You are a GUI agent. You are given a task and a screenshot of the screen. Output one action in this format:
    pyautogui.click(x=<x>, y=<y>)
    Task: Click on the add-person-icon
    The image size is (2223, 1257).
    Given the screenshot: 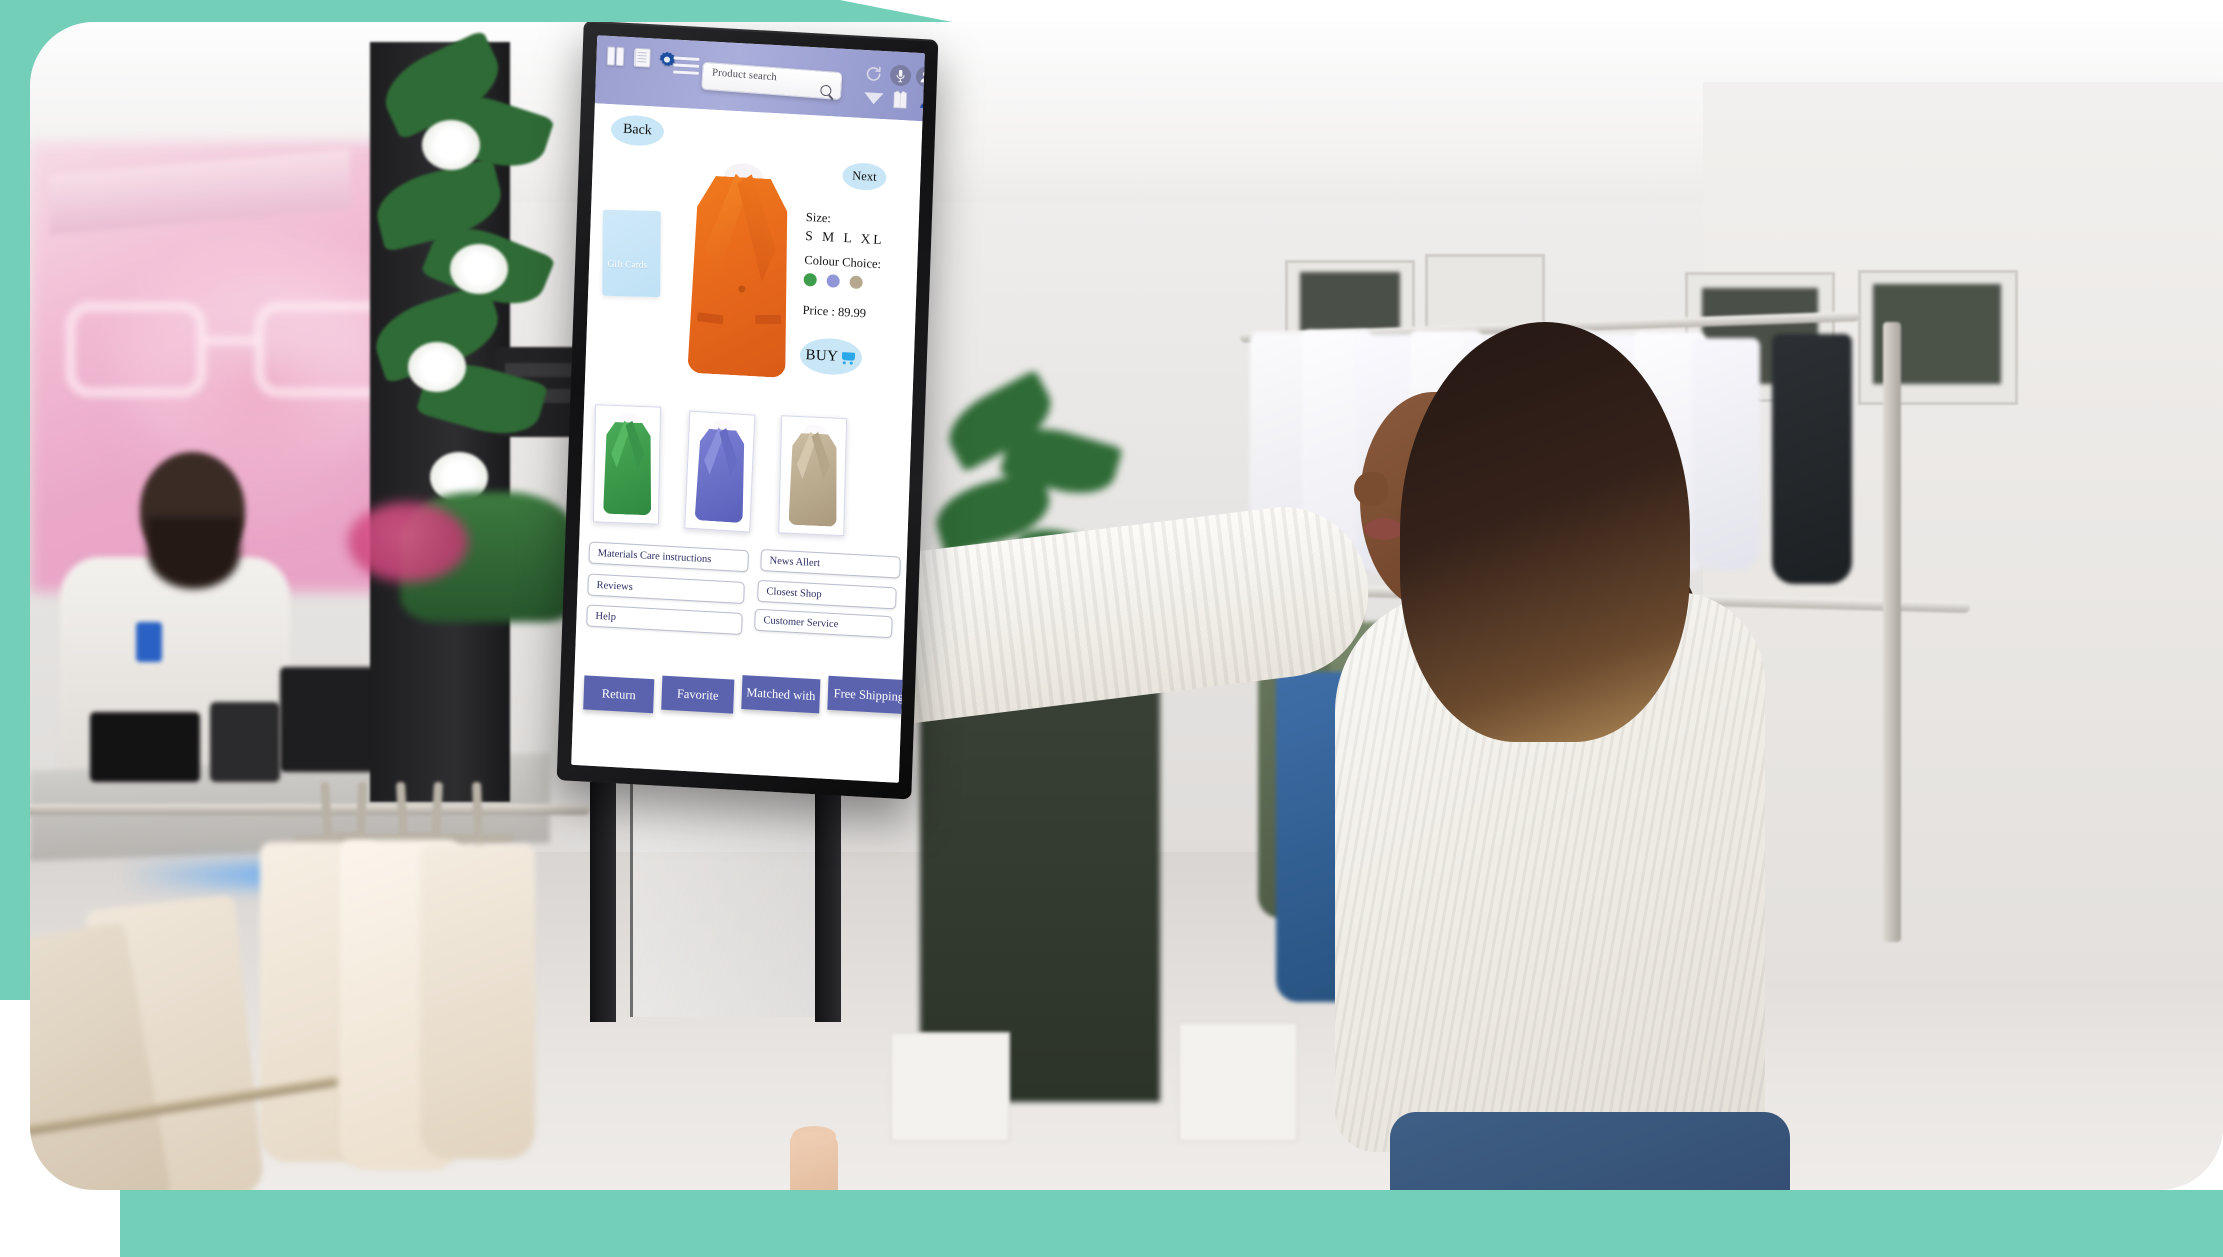 What is the action you would take?
    pyautogui.click(x=920, y=76)
    